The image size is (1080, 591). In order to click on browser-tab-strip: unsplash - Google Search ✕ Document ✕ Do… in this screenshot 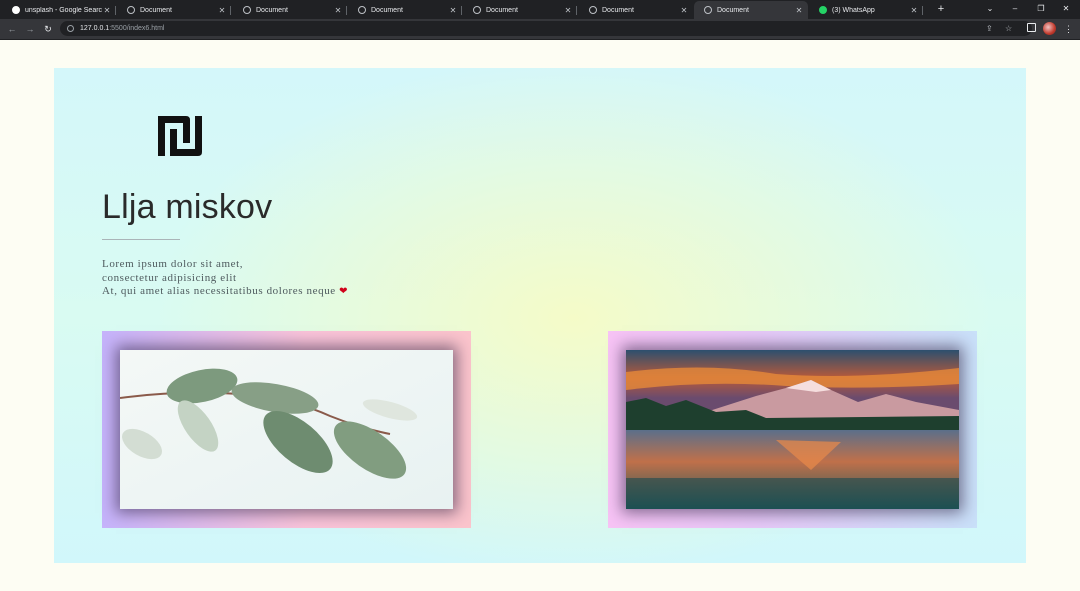, I will do `click(540, 9)`.